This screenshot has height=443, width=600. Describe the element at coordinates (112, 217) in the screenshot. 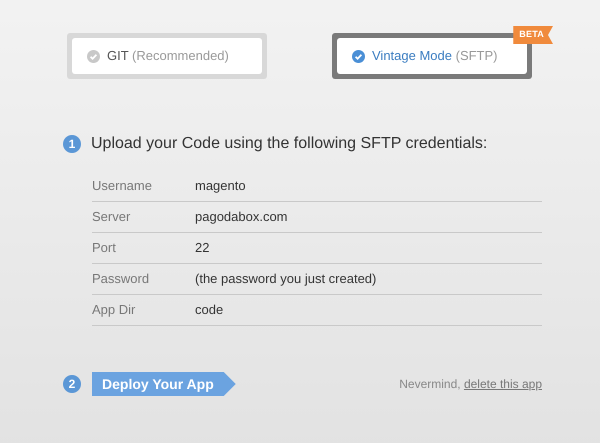

I see `field-label: Server` at that location.